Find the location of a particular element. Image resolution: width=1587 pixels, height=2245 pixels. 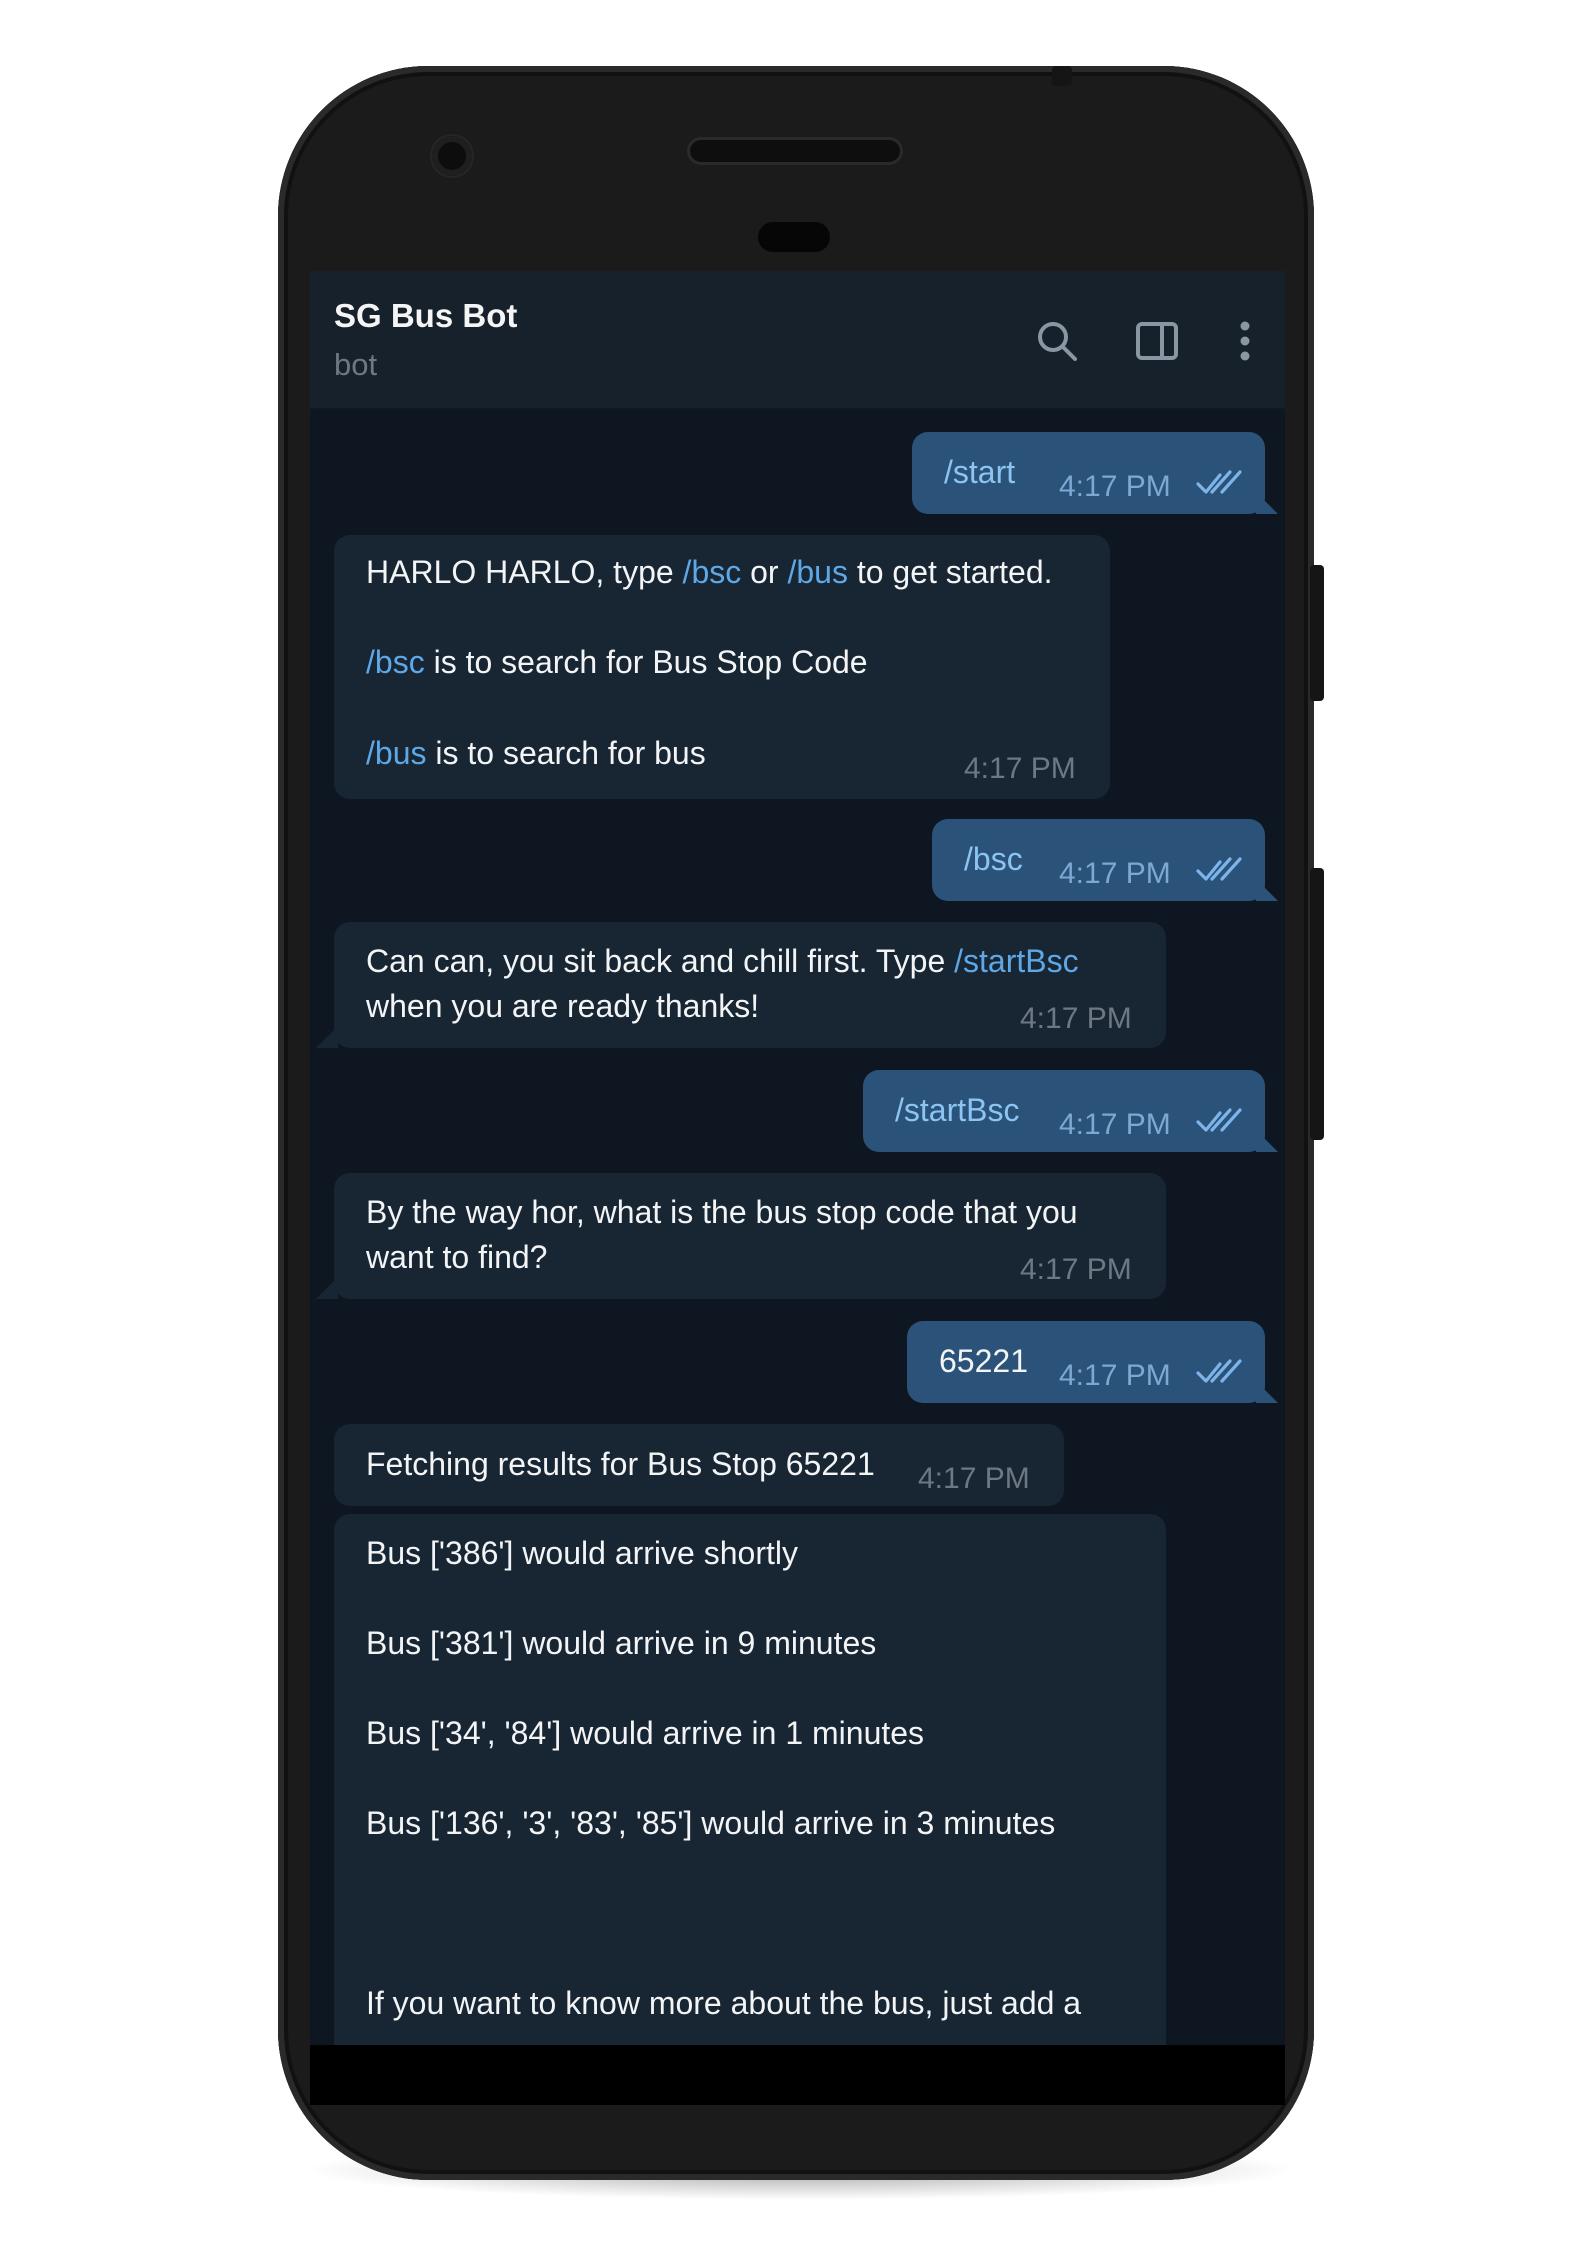

message-line: Fetching results for Bus Stop 65221 is located at coordinates (620, 1464).